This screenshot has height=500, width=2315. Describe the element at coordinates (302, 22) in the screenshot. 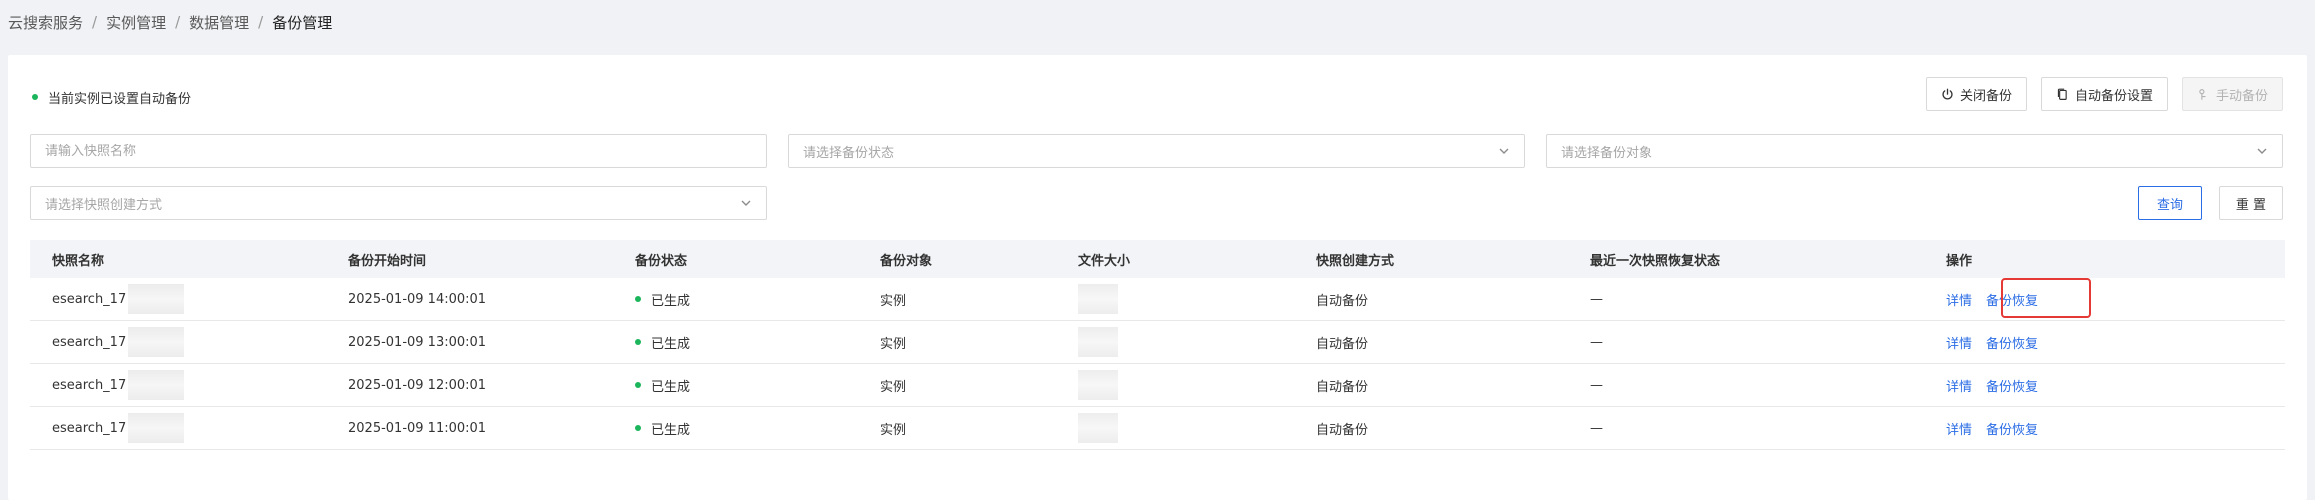

I see `breadcrumb-item-backup-management: 备份管理` at that location.